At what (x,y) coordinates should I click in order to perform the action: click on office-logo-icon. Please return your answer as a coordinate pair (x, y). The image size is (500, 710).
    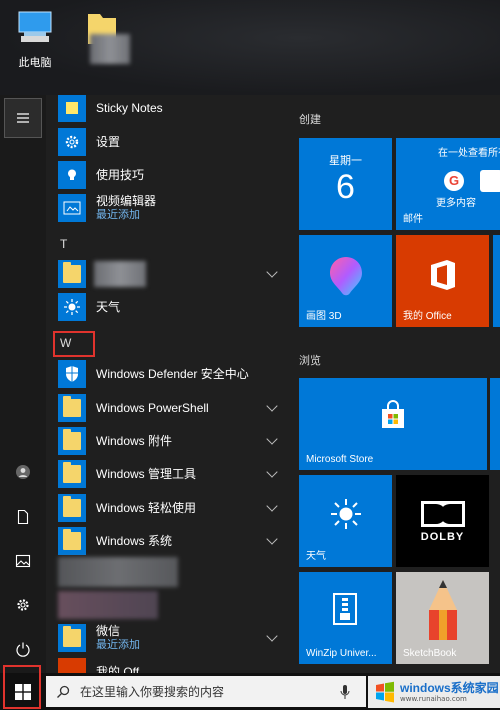
    Looking at the image, I should click on (443, 275).